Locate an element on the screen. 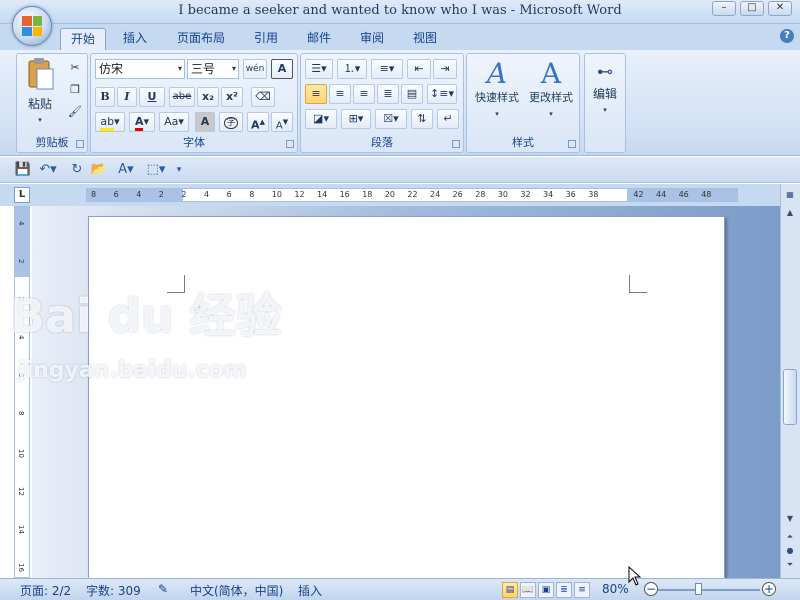 The image size is (800, 600). tab-mailings: 邮件 is located at coordinates (319, 39).